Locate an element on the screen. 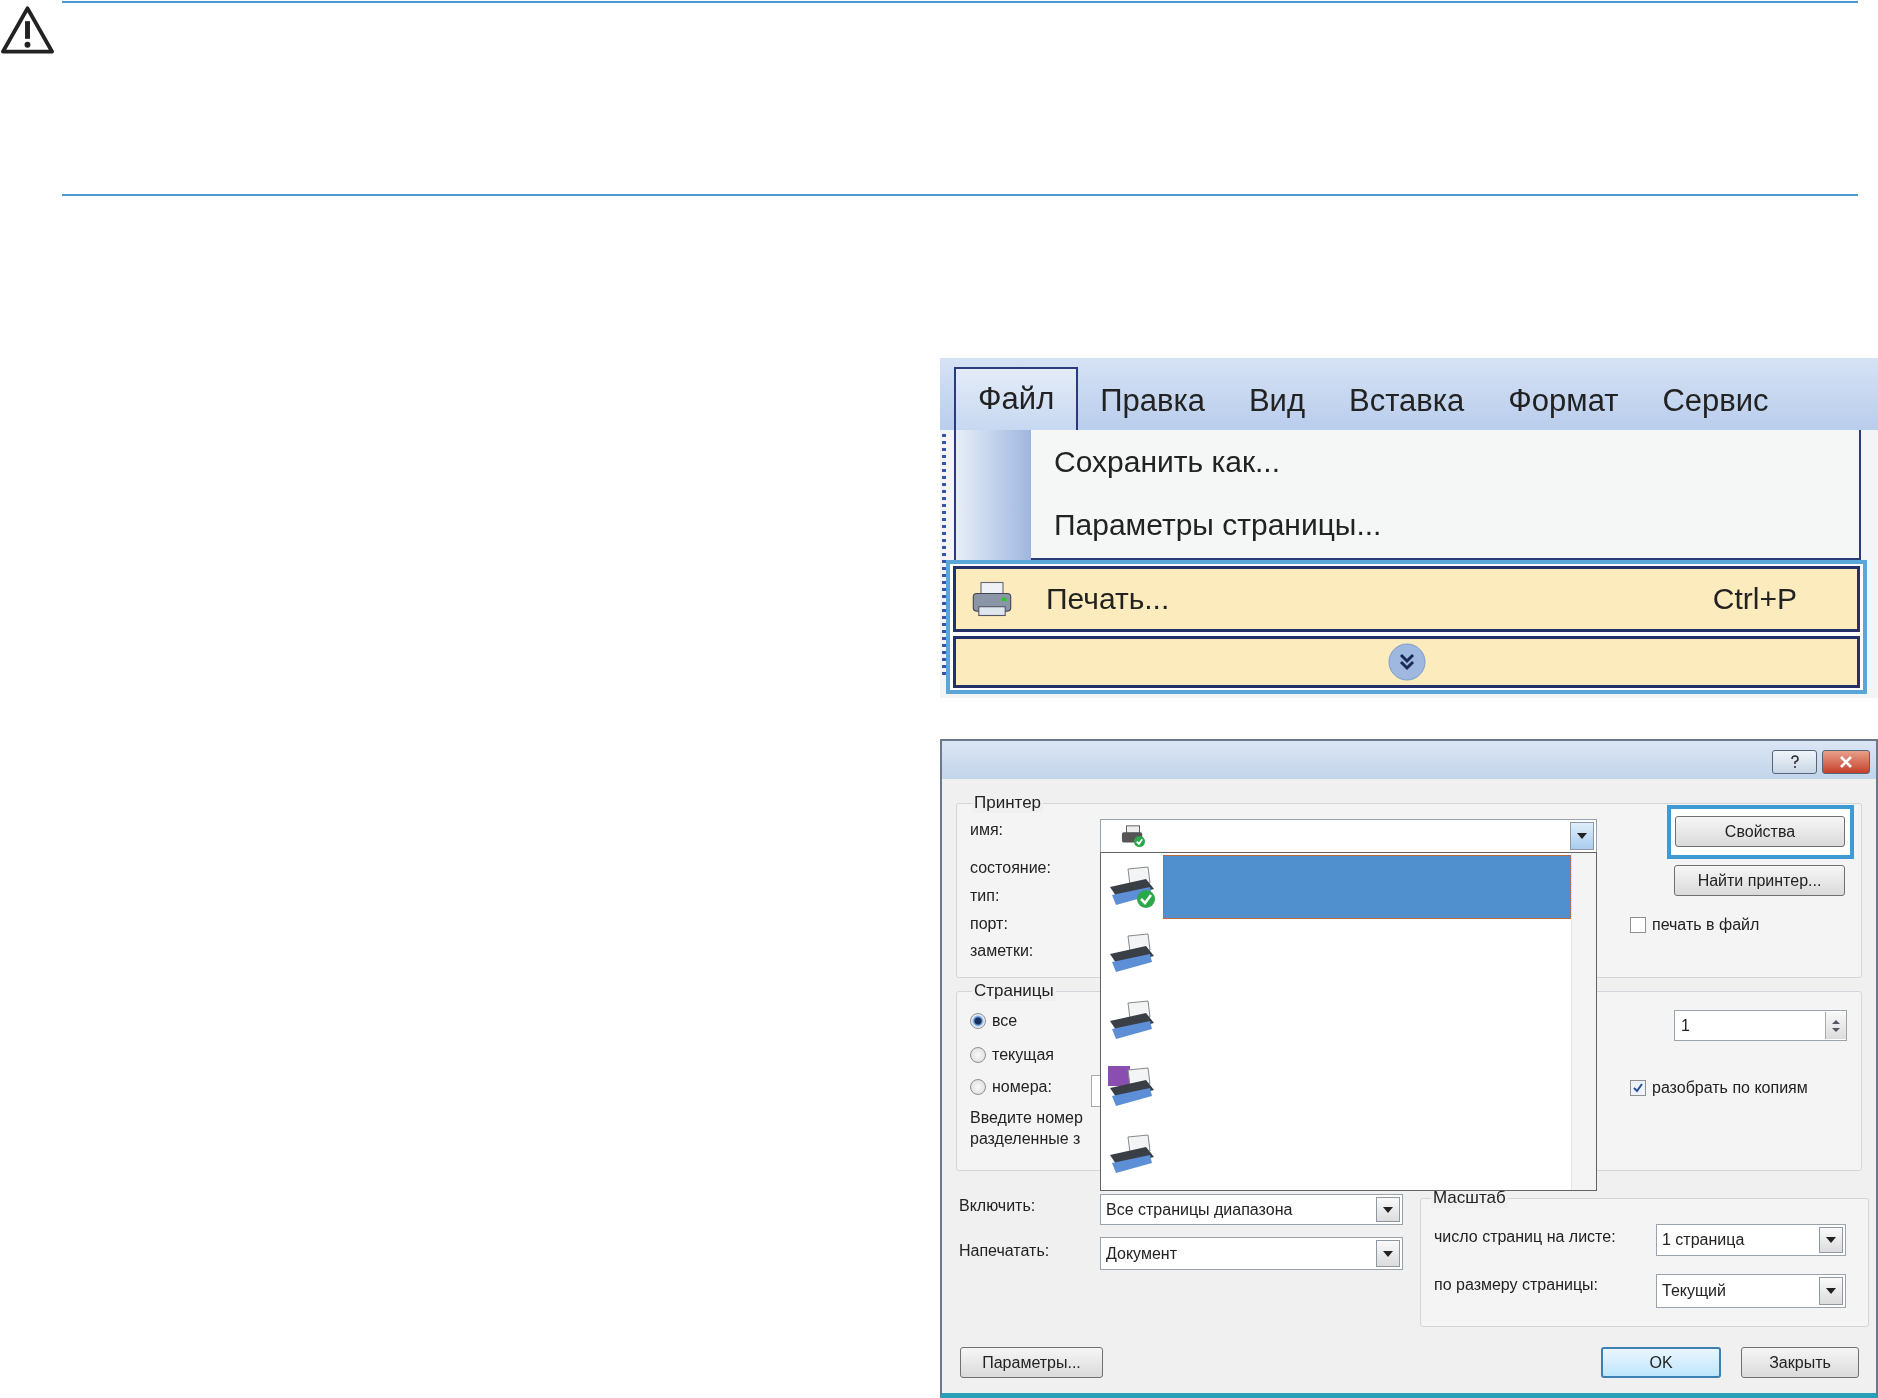 The image size is (1878, 1398). field-label: по размеру страницы: is located at coordinates (1516, 1285).